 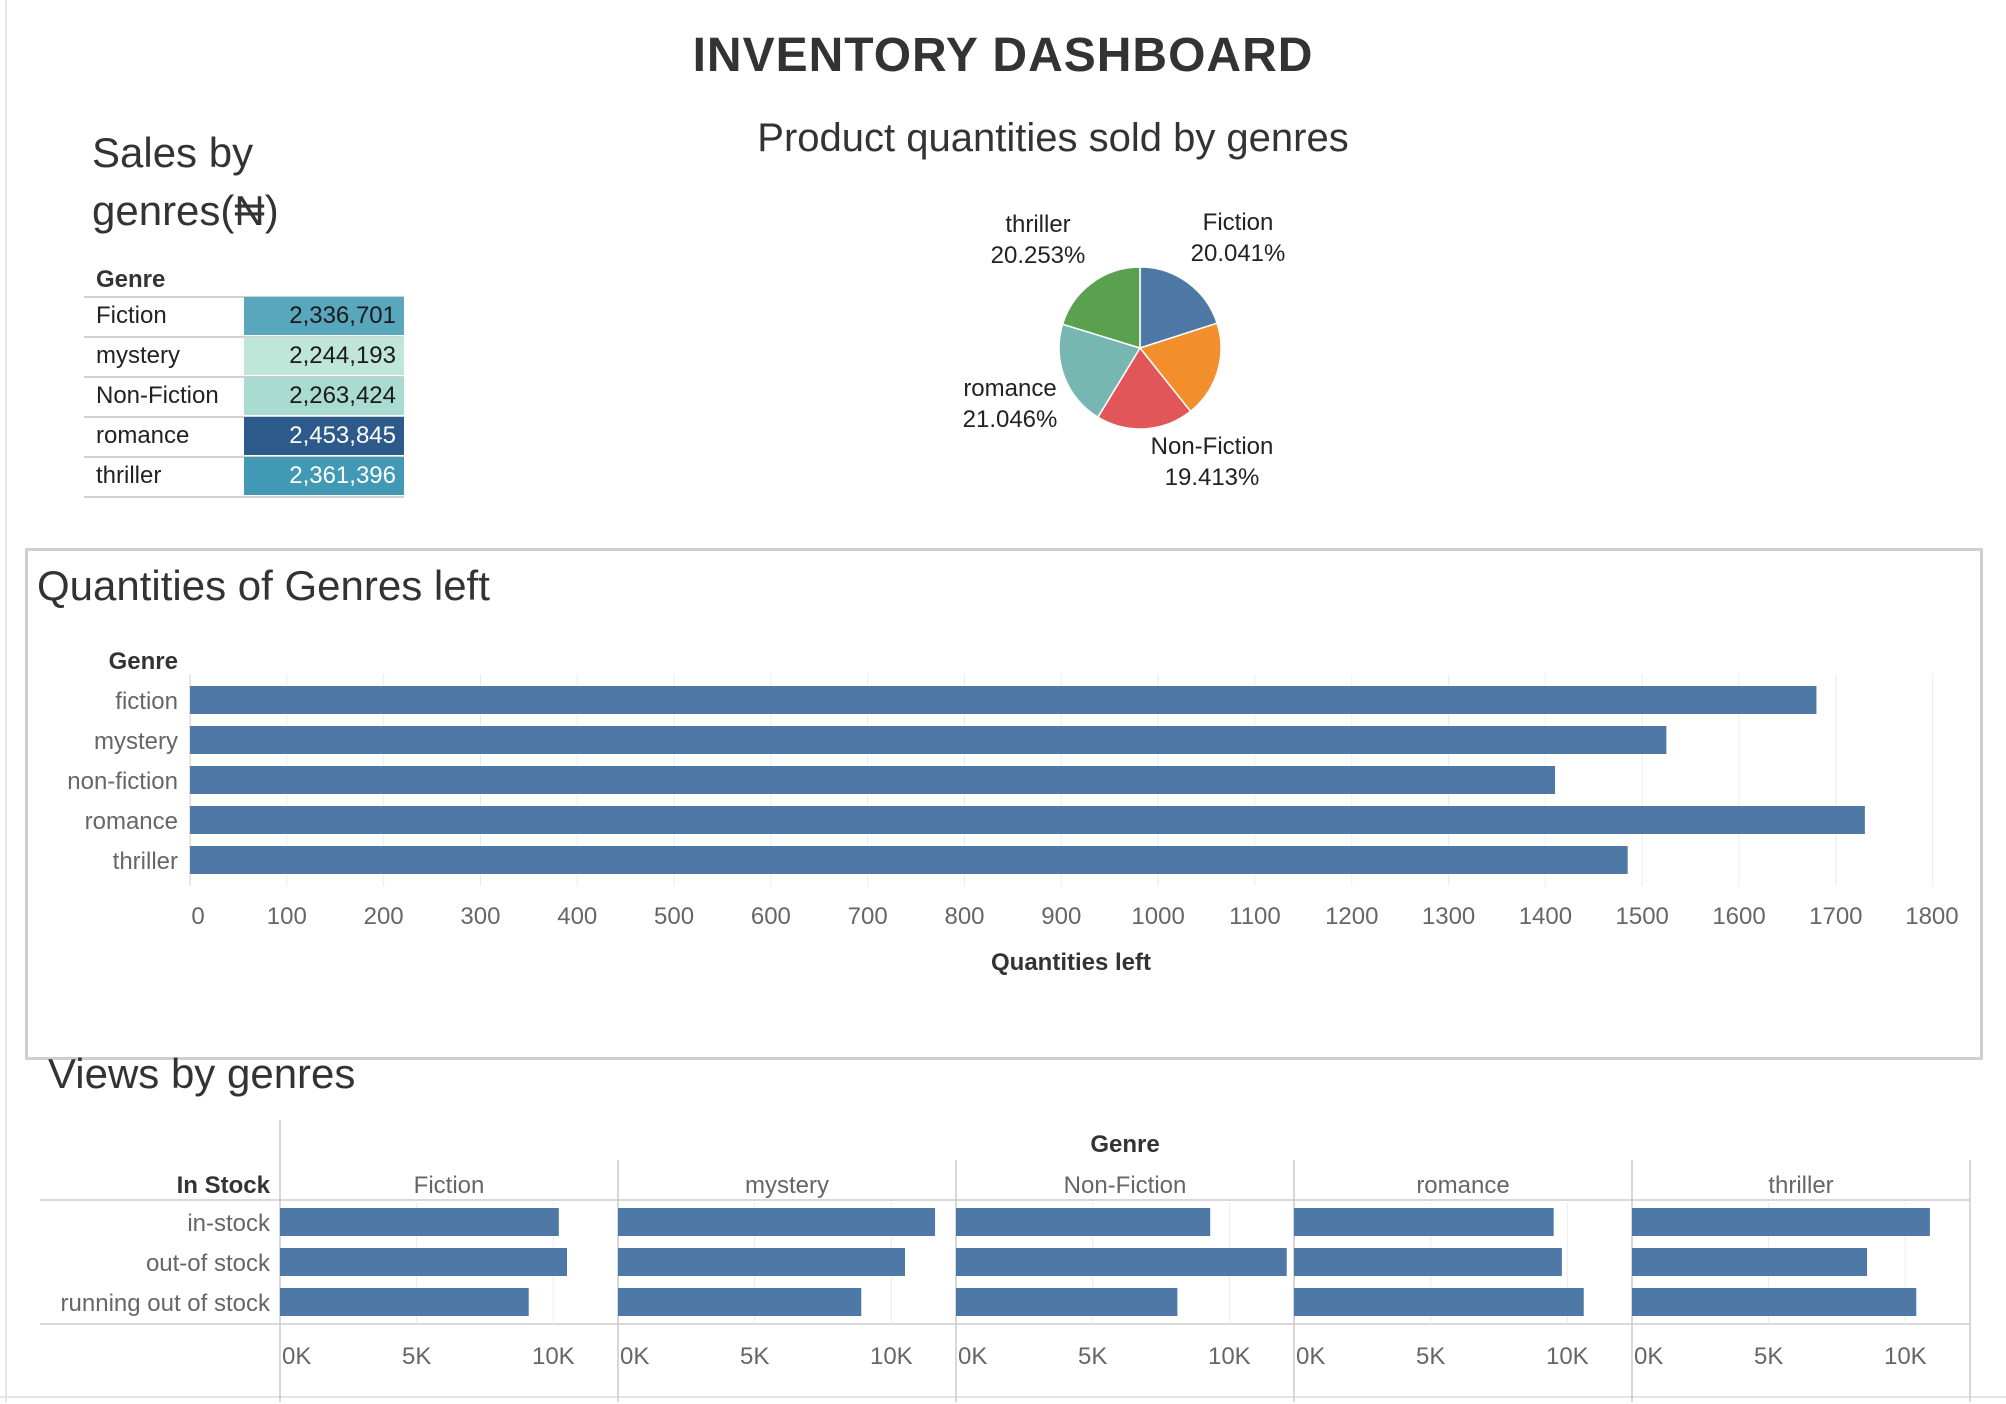 I want to click on quantities-x-tick-label: 1800, so click(x=1931, y=916).